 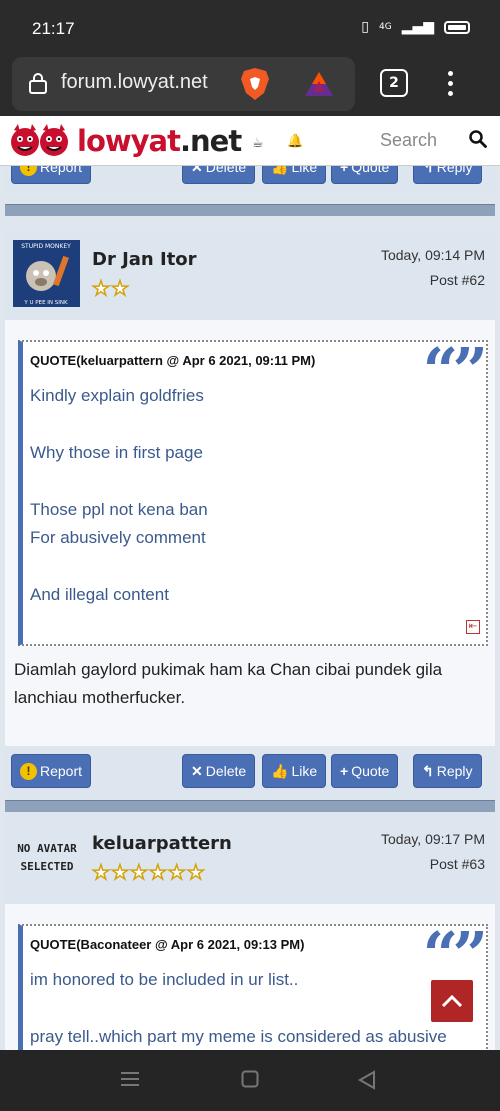 What do you see at coordinates (129, 141) in the screenshot?
I see `logo-word: lowyat` at bounding box center [129, 141].